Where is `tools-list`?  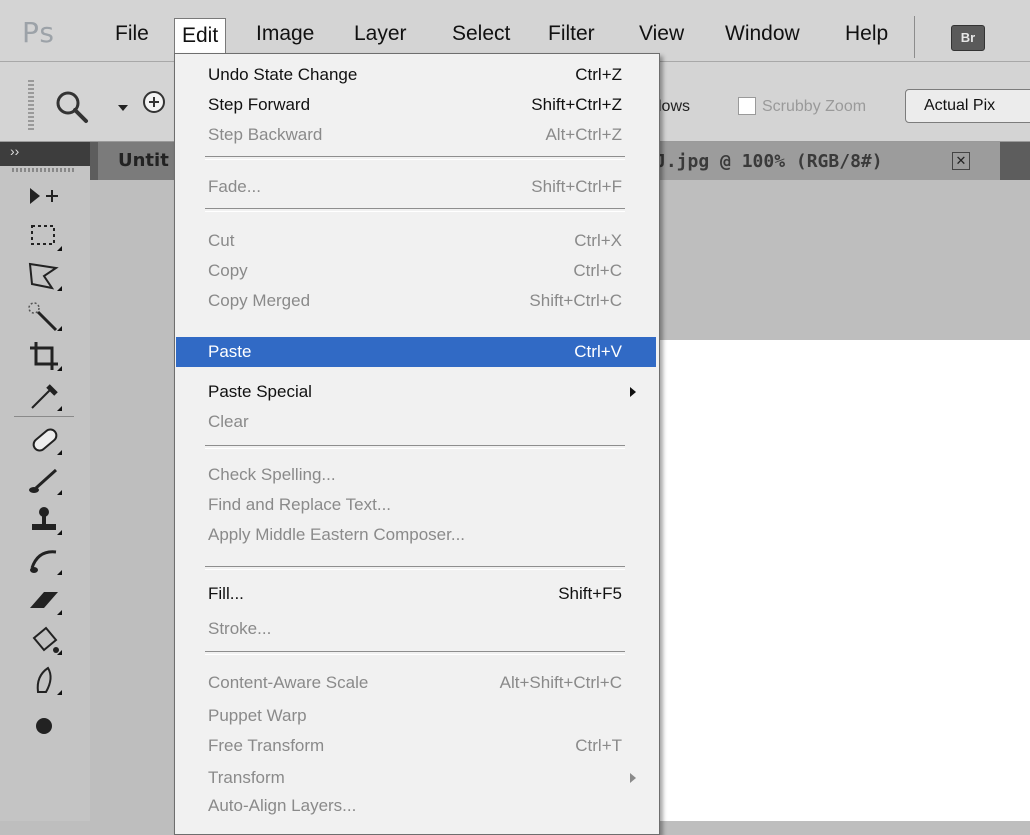 tools-list is located at coordinates (45, 493).